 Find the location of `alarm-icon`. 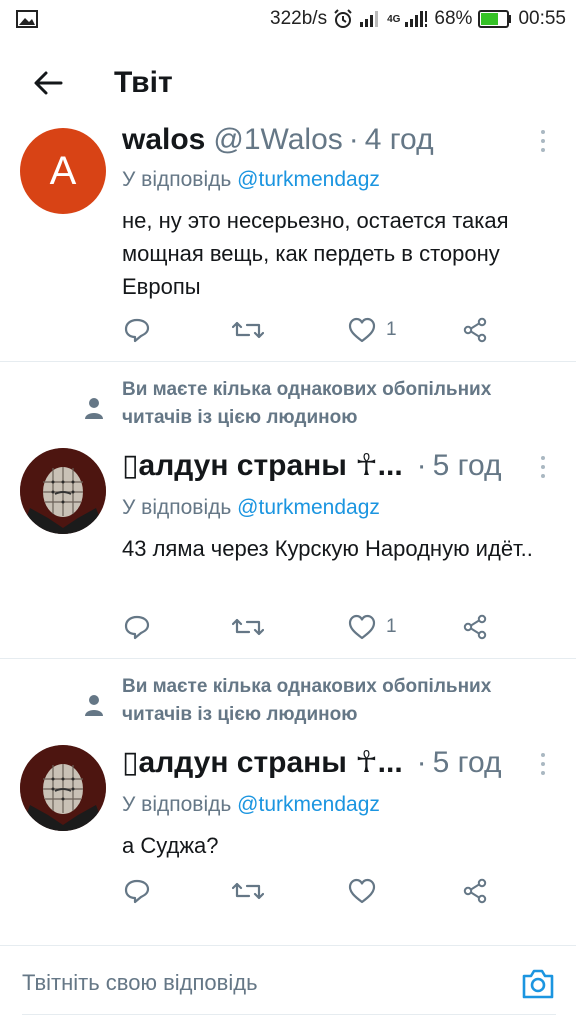

alarm-icon is located at coordinates (343, 18).